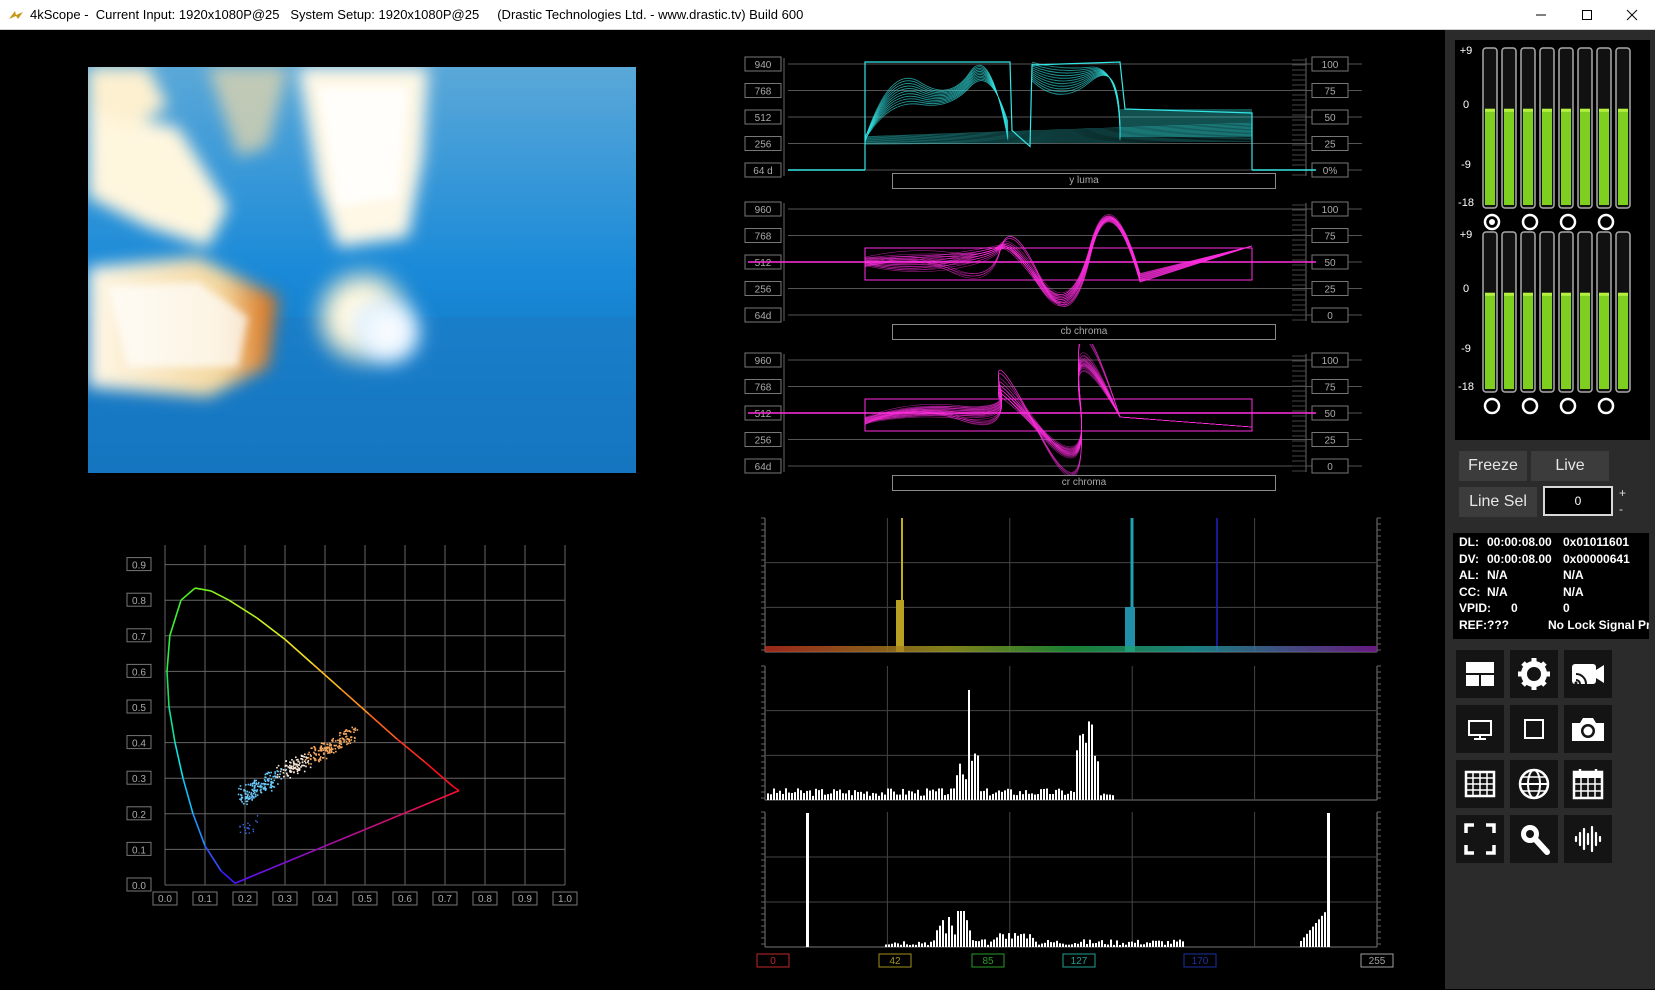 The image size is (1655, 990). I want to click on monitor-button, so click(1480, 729).